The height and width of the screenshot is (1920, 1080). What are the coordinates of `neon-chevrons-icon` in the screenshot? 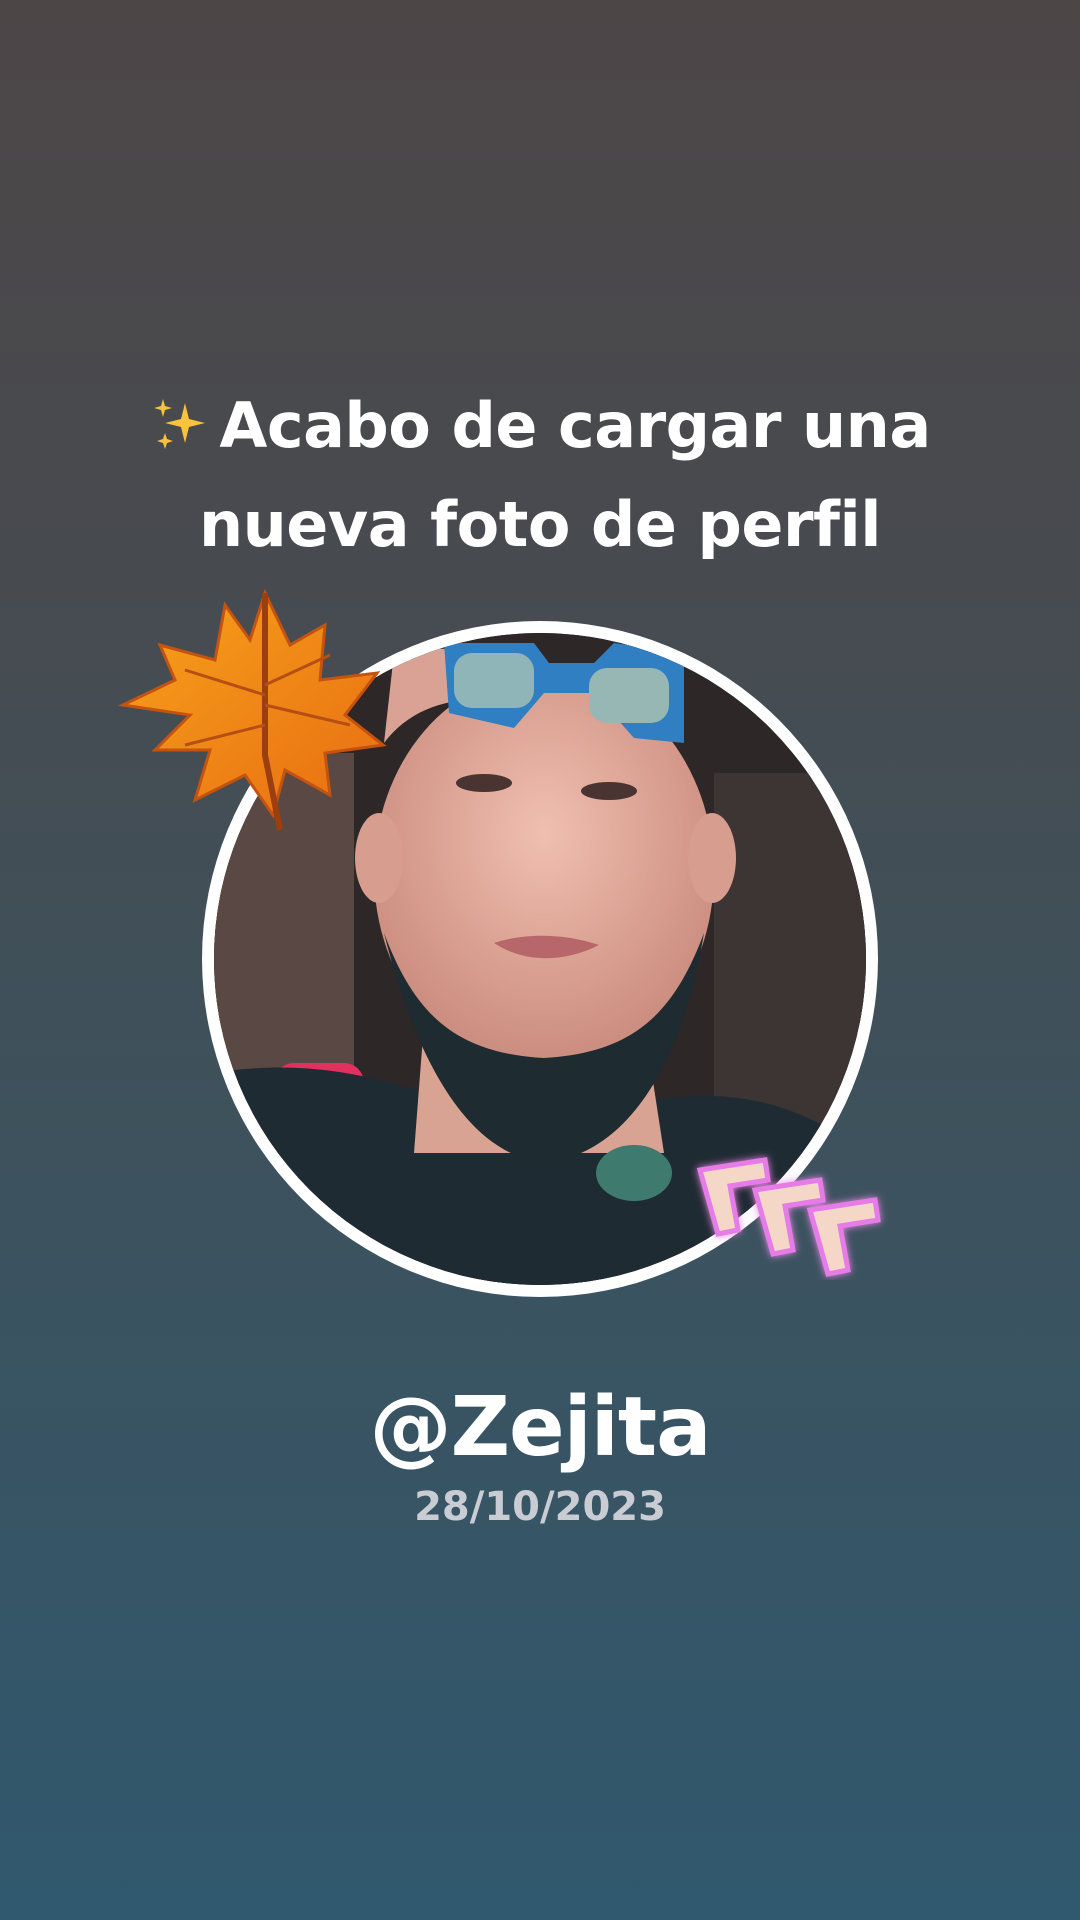 It's located at (788, 1217).